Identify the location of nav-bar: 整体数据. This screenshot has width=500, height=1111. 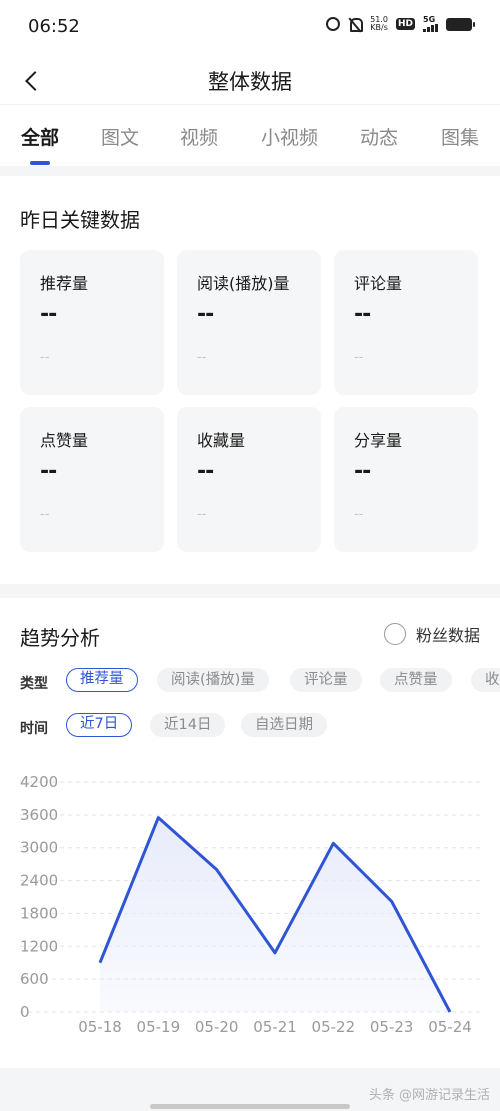
(250, 80).